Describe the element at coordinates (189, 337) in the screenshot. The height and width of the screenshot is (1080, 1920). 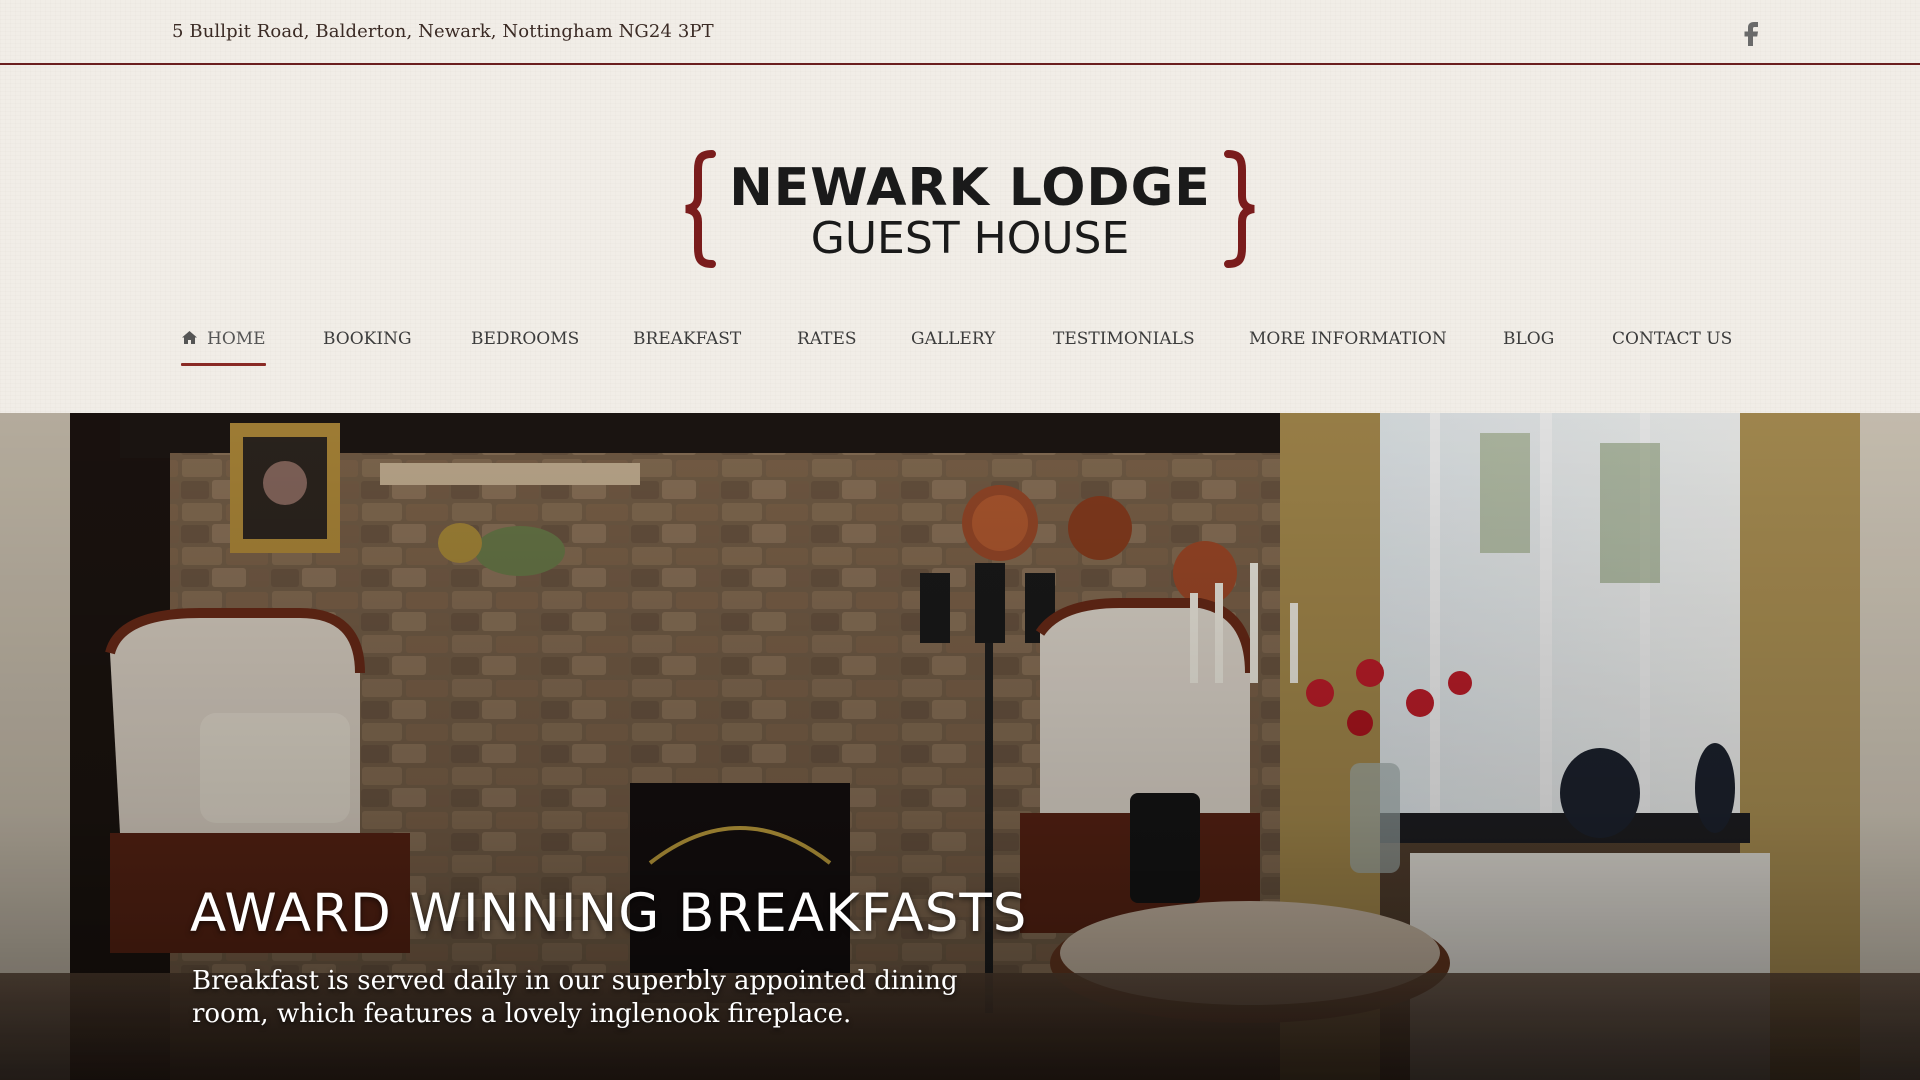
I see `home-icon` at that location.